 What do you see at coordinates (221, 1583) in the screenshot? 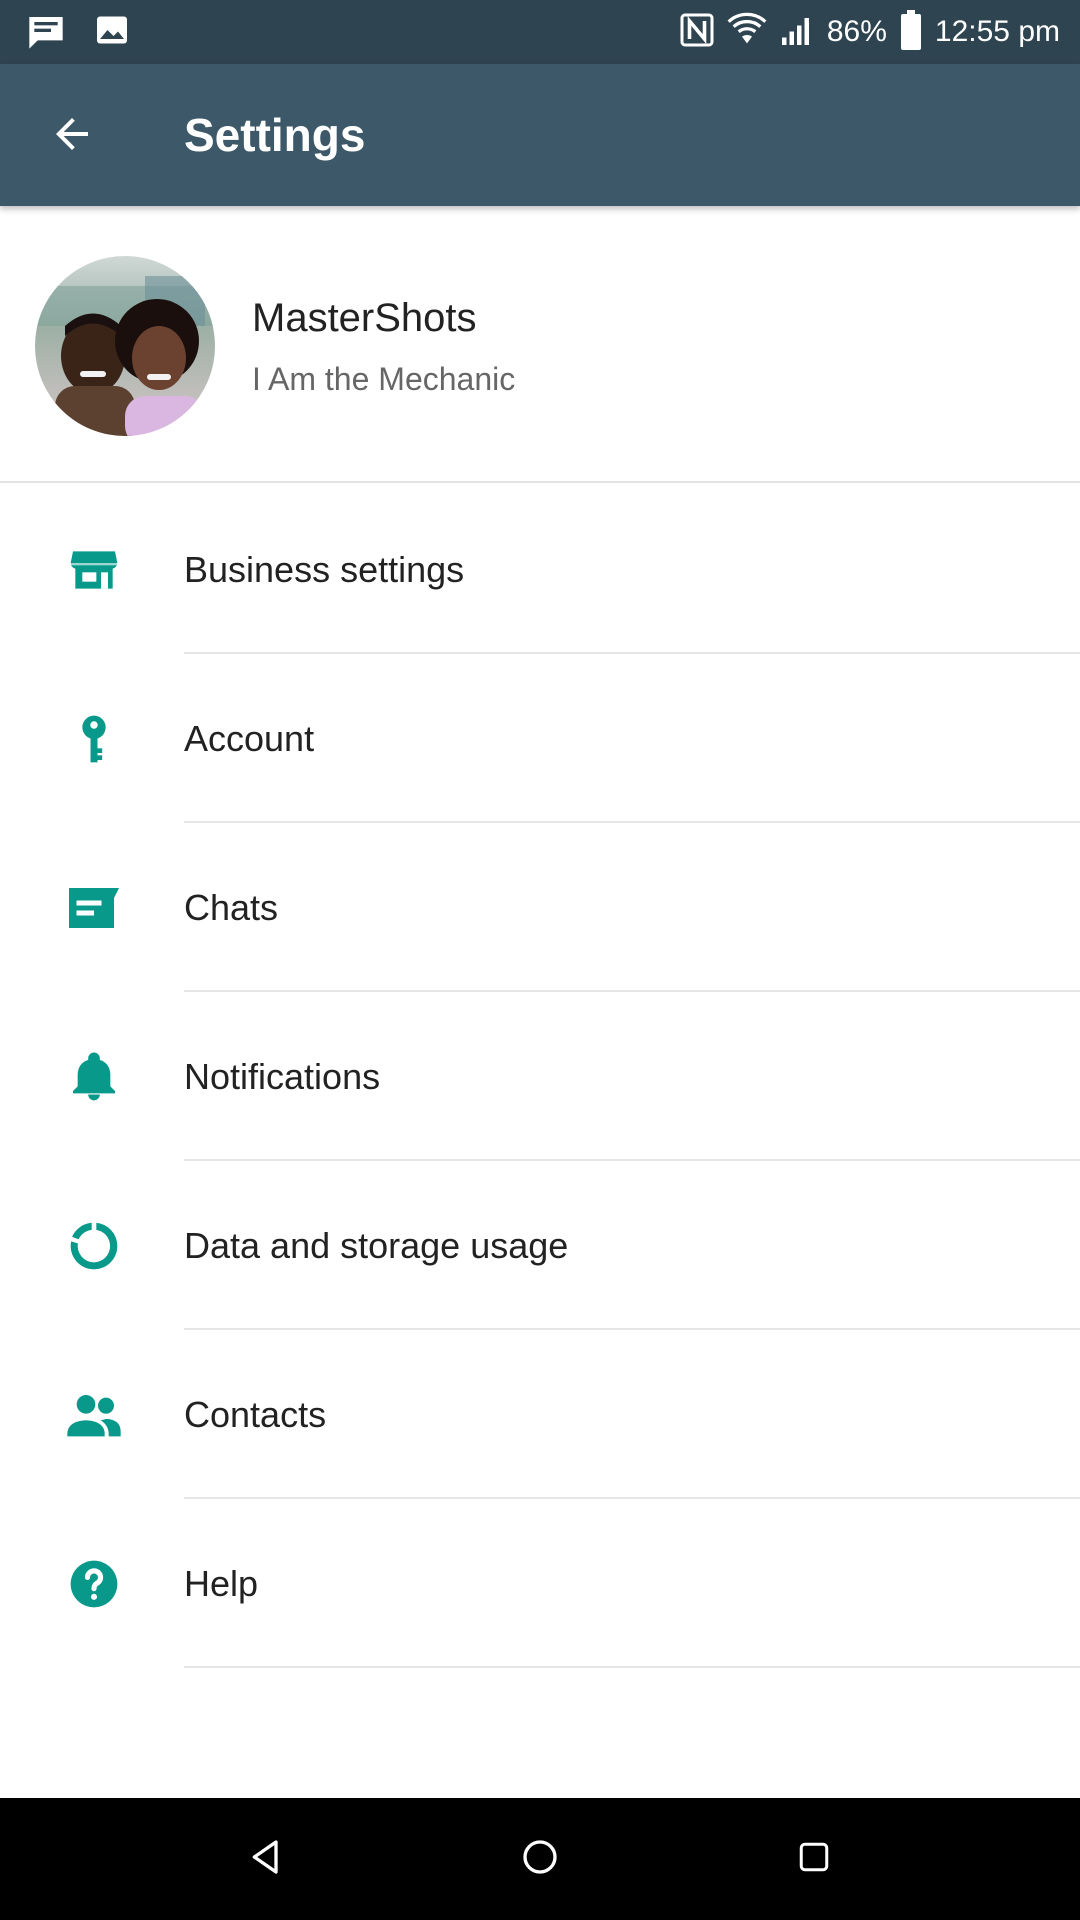
I see `menu-item-label: Help` at bounding box center [221, 1583].